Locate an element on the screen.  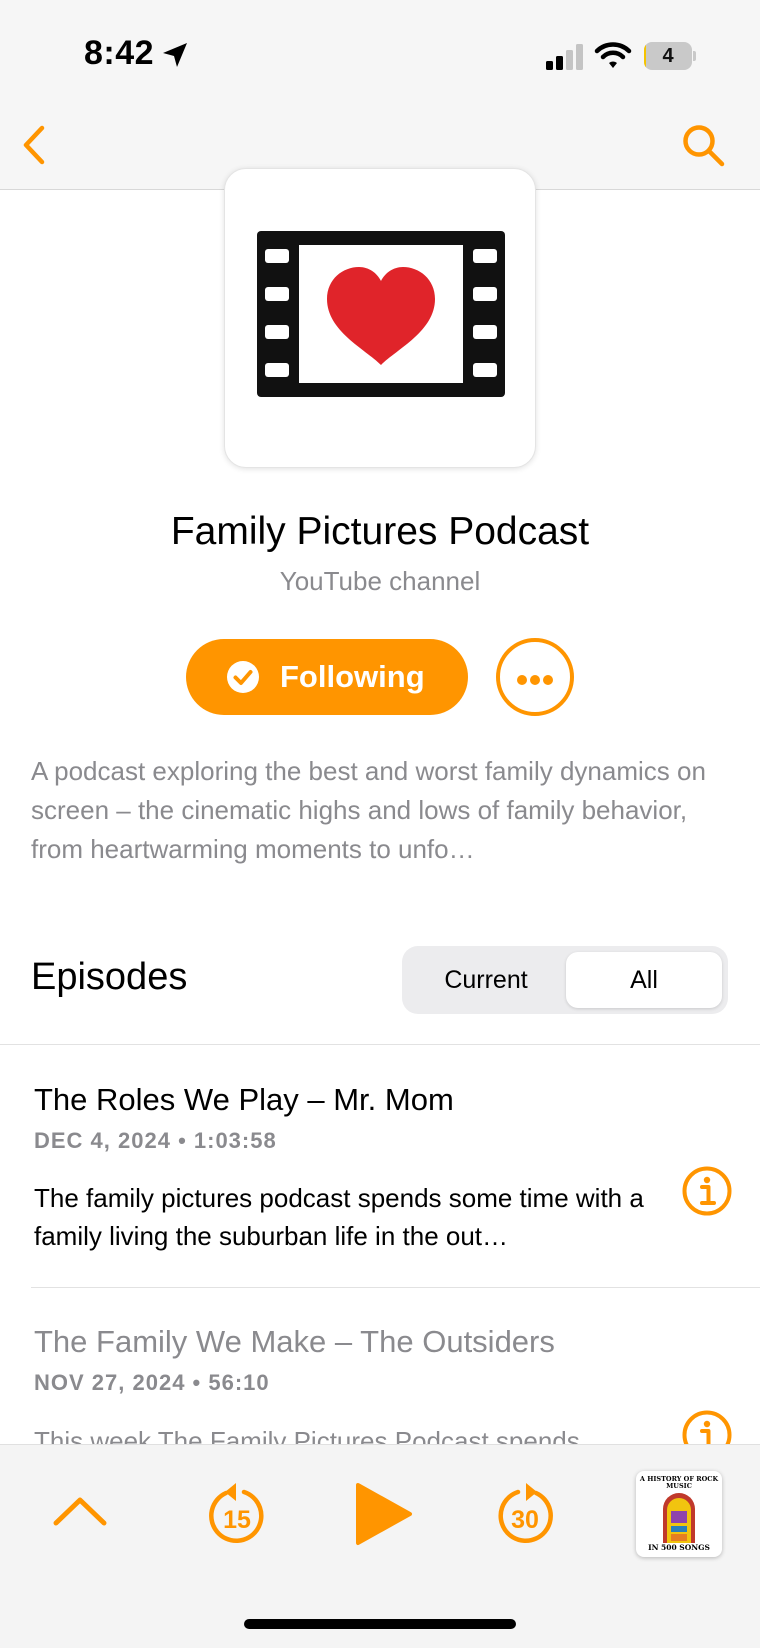
following-button: Following is located at coordinates (327, 677).